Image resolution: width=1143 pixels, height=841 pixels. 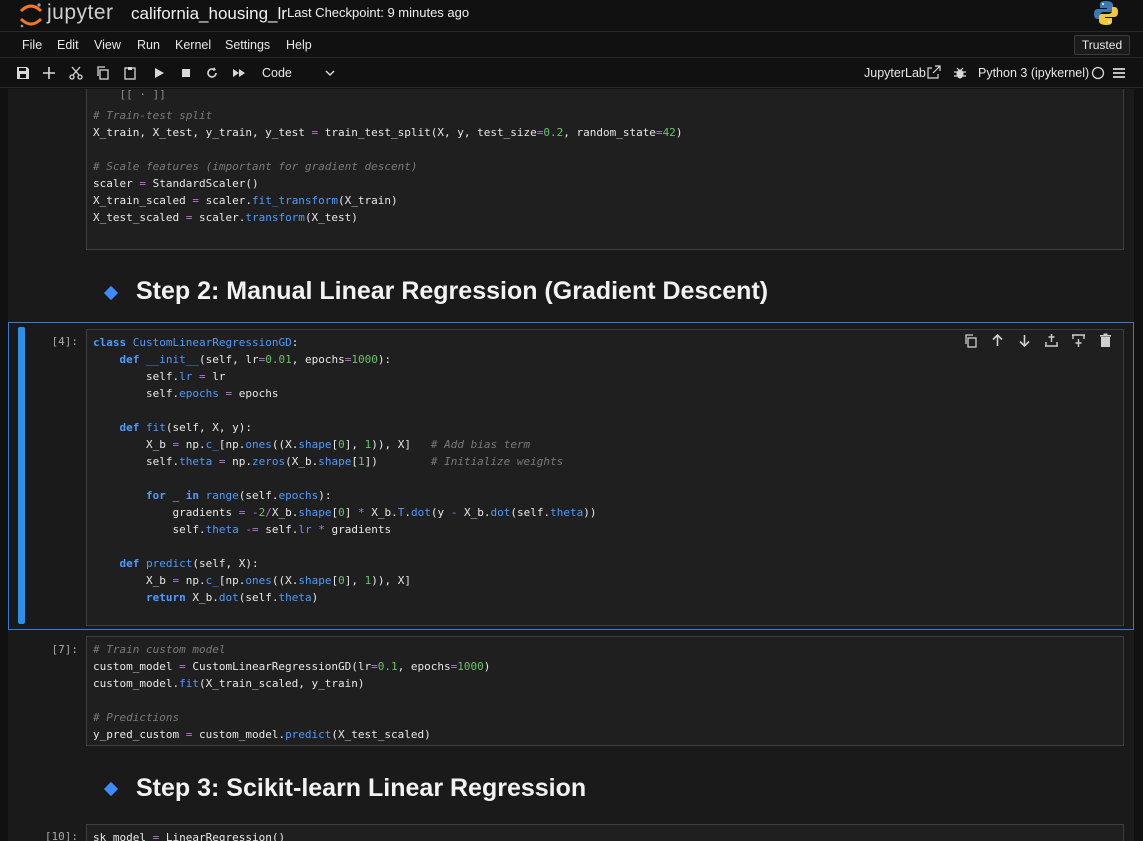 I want to click on menu-file: File, so click(x=32, y=45).